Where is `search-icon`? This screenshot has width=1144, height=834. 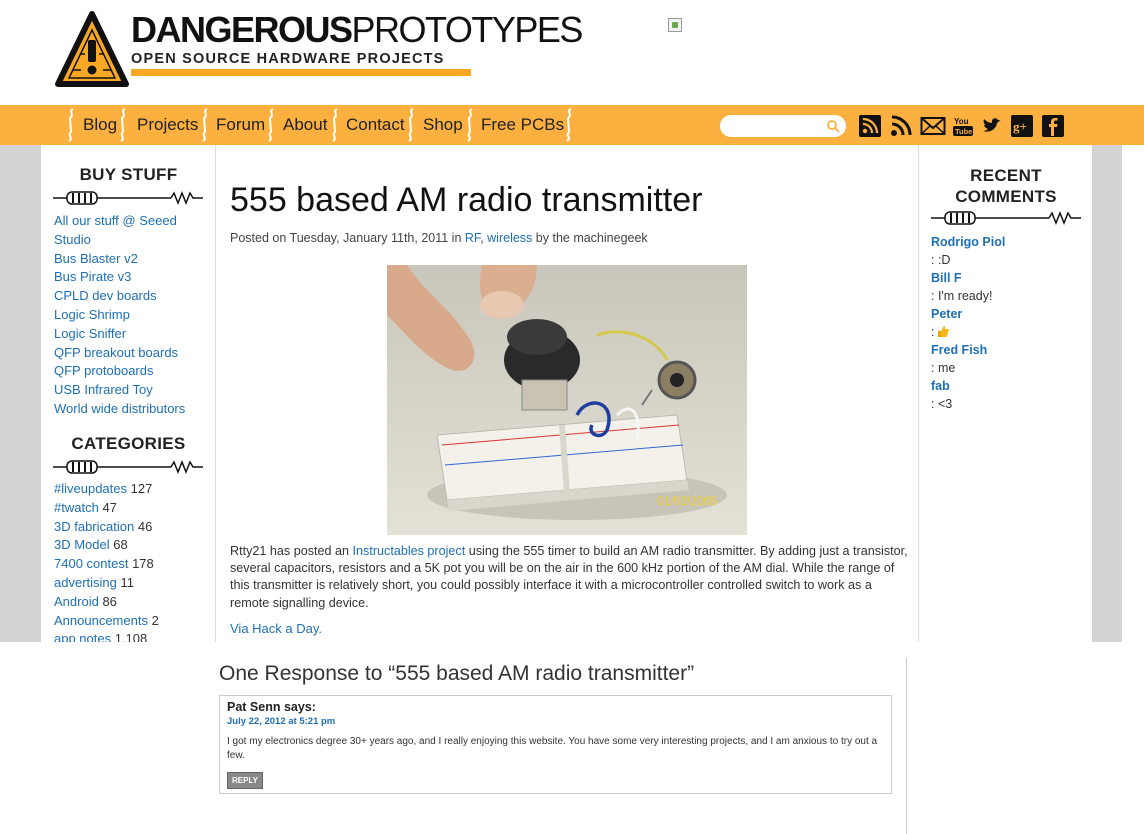
search-icon is located at coordinates (833, 126).